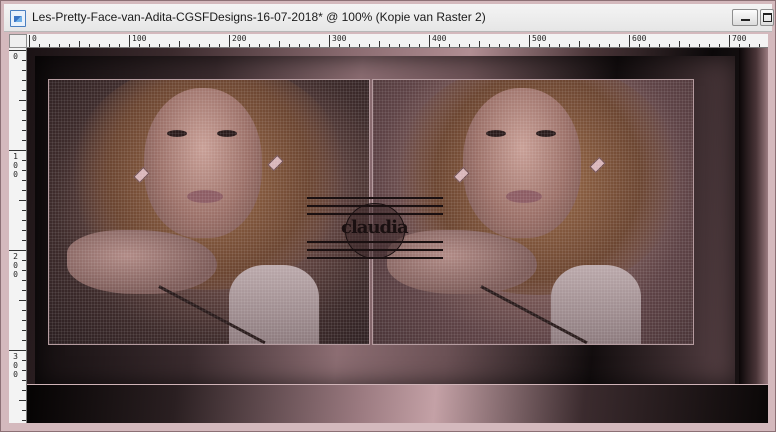 The height and width of the screenshot is (432, 776). I want to click on ruler-label: 300, so click(339, 38).